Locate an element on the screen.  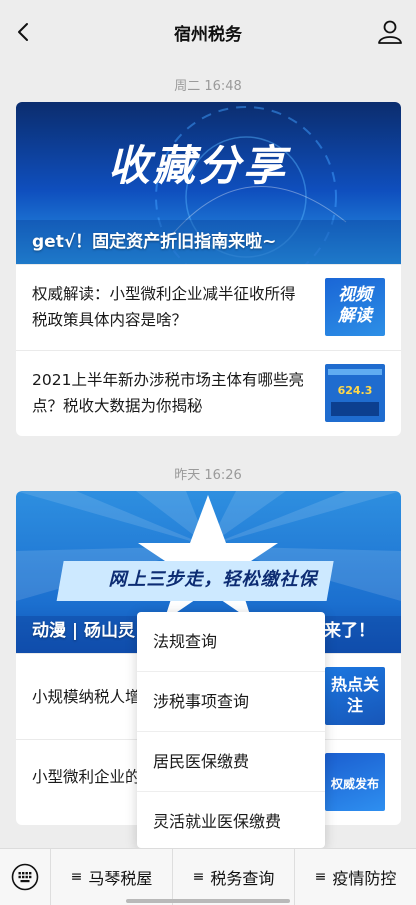
home-indicator is located at coordinates (208, 901).